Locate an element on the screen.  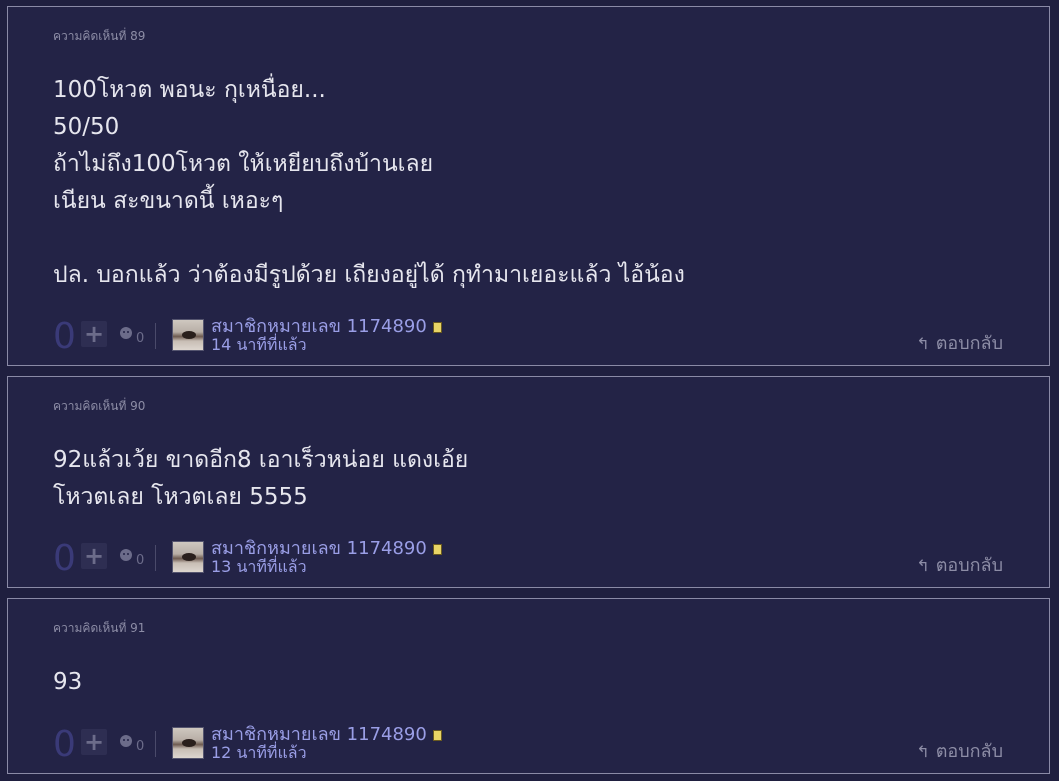
comment-number: ความคิดเห็นที่ 91 is located at coordinates (99, 628).